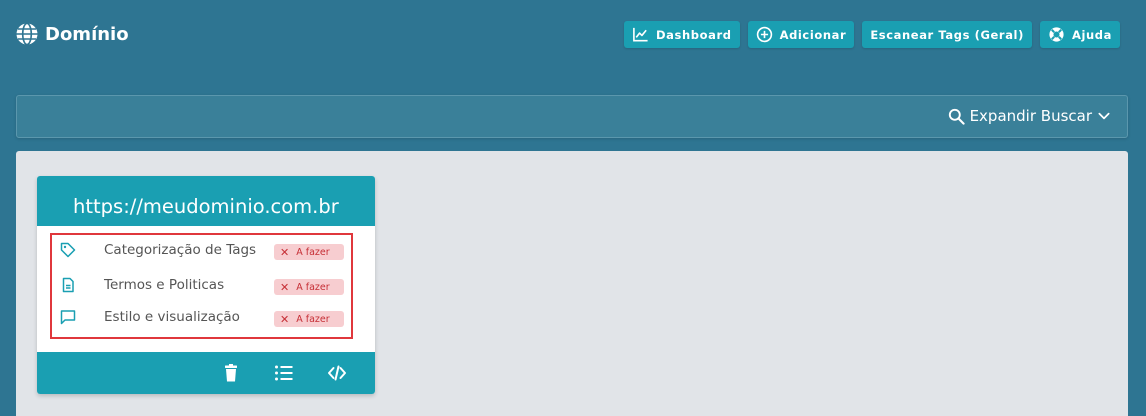 This screenshot has height=416, width=1146. Describe the element at coordinates (813, 34) in the screenshot. I see `add-label: Adicionar` at that location.